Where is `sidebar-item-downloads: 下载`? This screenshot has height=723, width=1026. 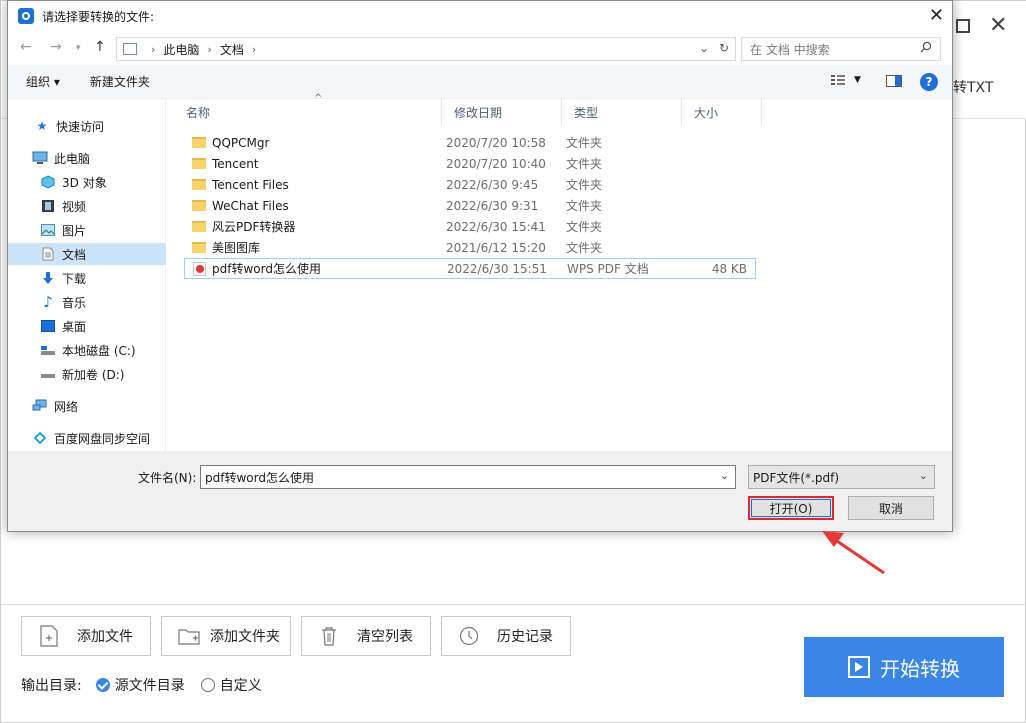 sidebar-item-downloads: 下载 is located at coordinates (87, 278).